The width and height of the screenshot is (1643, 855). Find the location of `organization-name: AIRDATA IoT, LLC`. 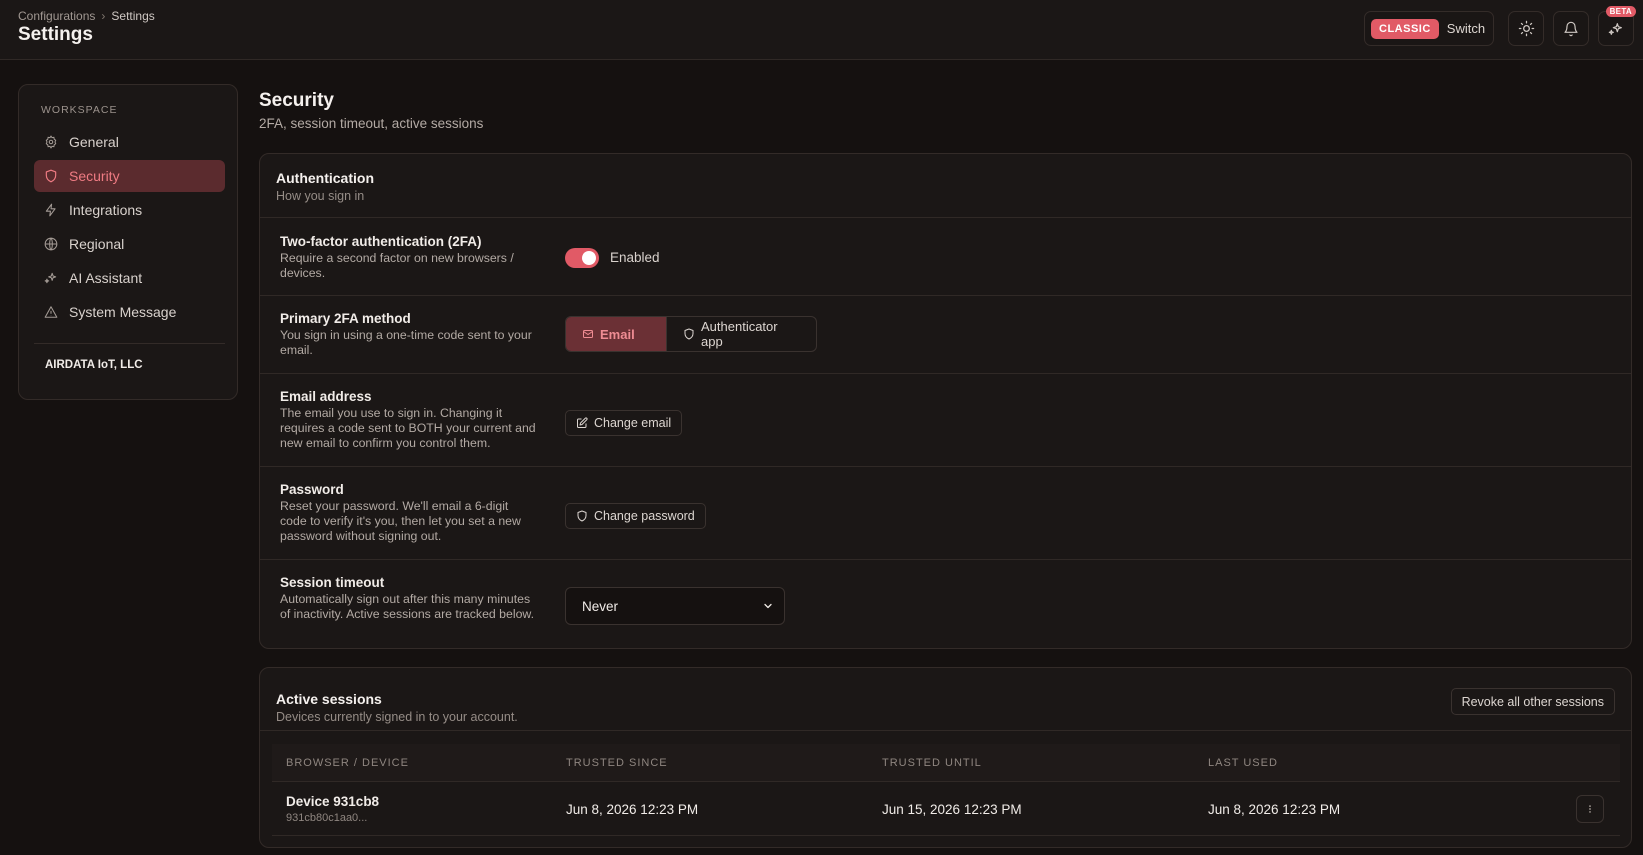

organization-name: AIRDATA IoT, LLC is located at coordinates (94, 365).